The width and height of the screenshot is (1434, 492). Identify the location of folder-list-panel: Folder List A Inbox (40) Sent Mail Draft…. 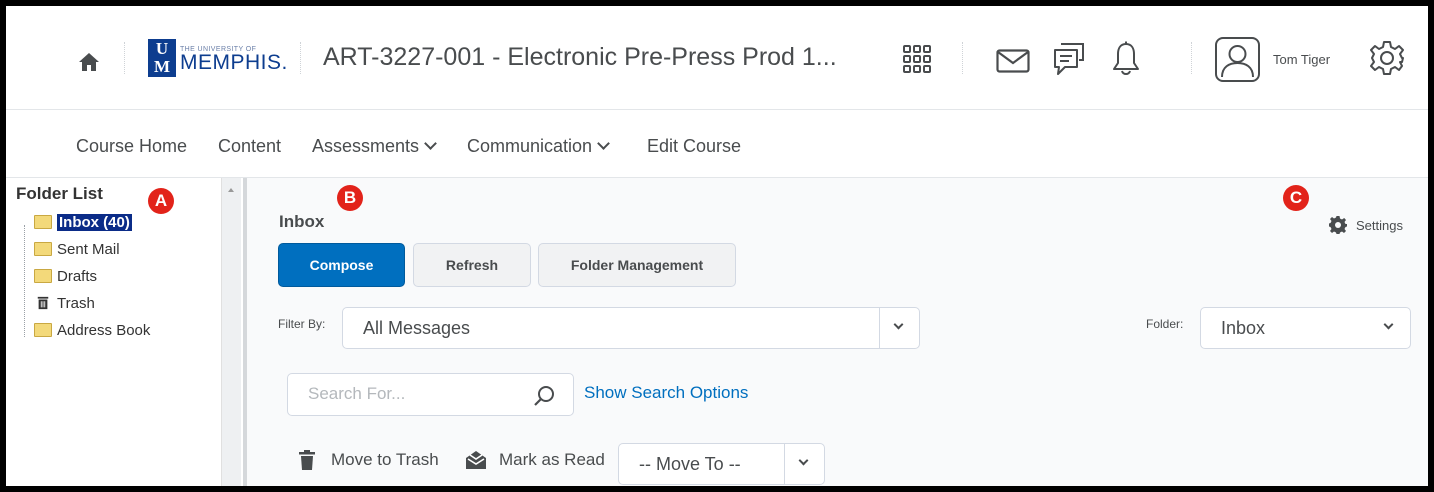
(113, 332).